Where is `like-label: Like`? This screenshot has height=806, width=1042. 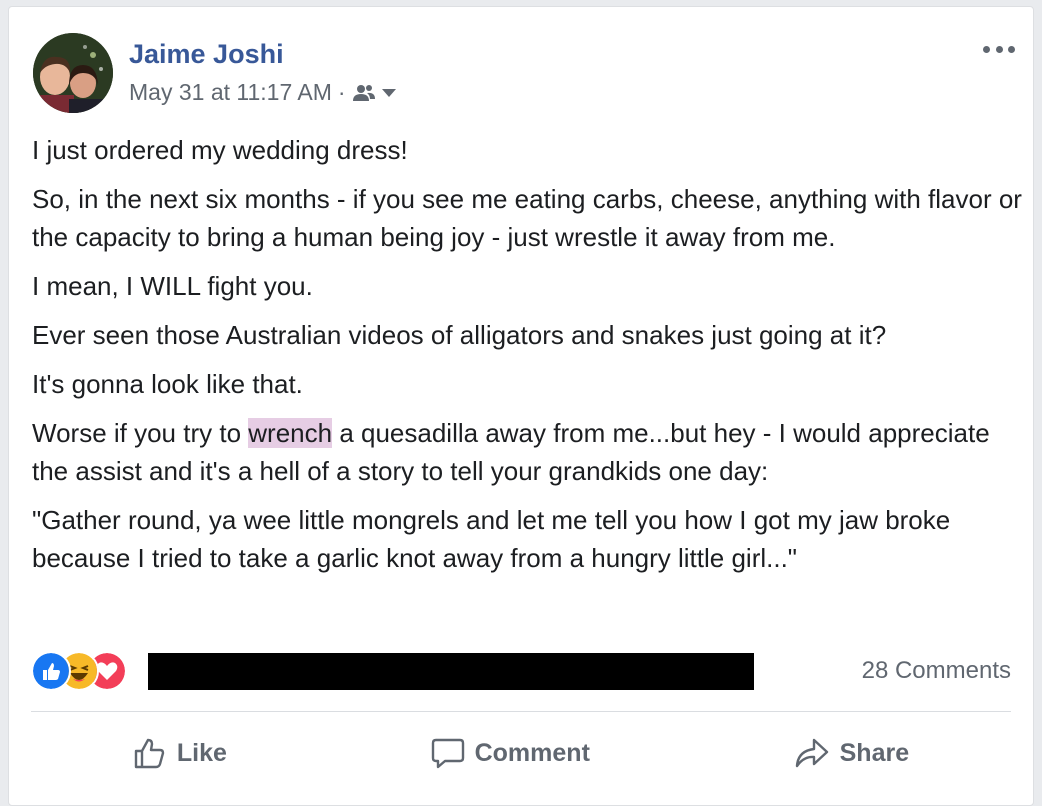 like-label: Like is located at coordinates (201, 752).